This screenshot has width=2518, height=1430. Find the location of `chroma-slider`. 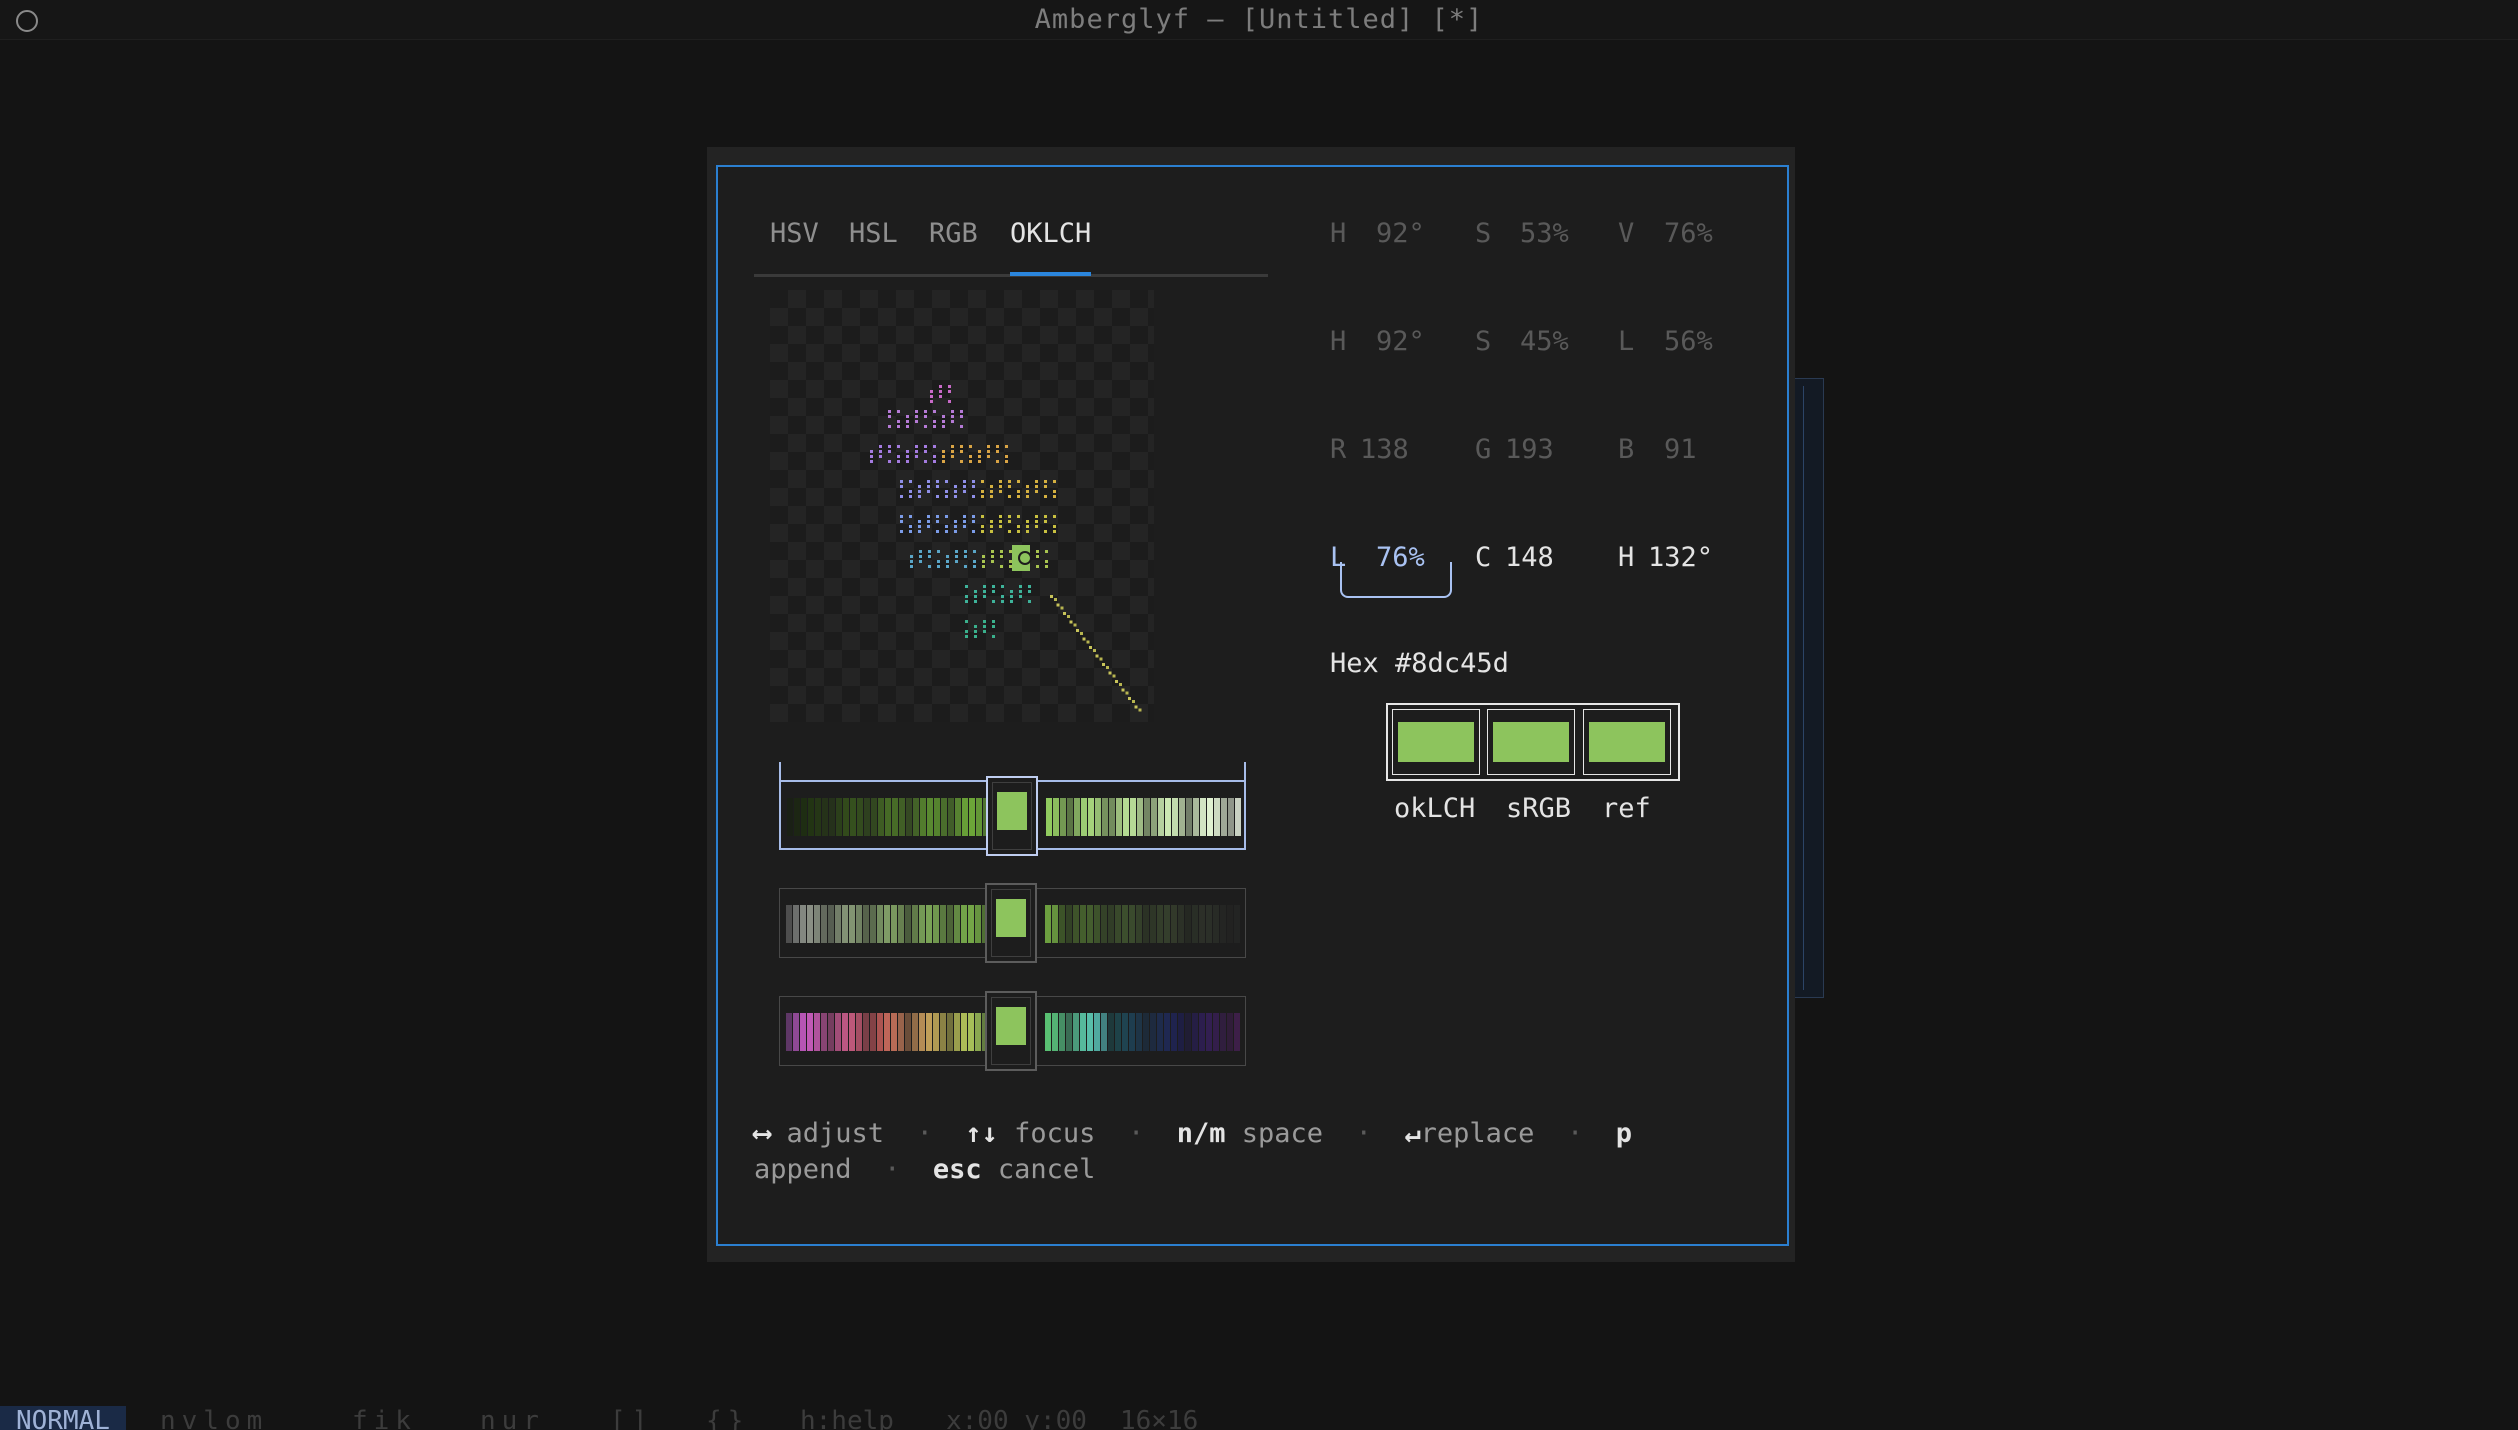

chroma-slider is located at coordinates (1012, 923).